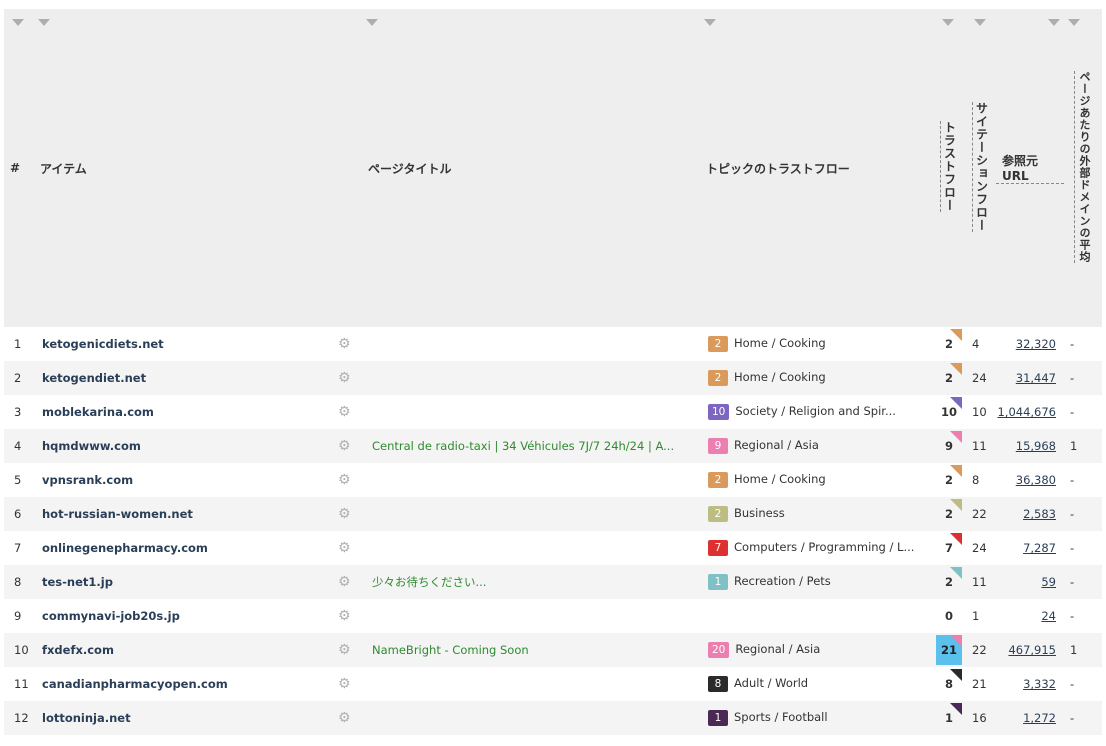 This screenshot has height=746, width=1106. What do you see at coordinates (107, 616) in the screenshot?
I see `item-domain-link: commynavi-job20s.jp` at bounding box center [107, 616].